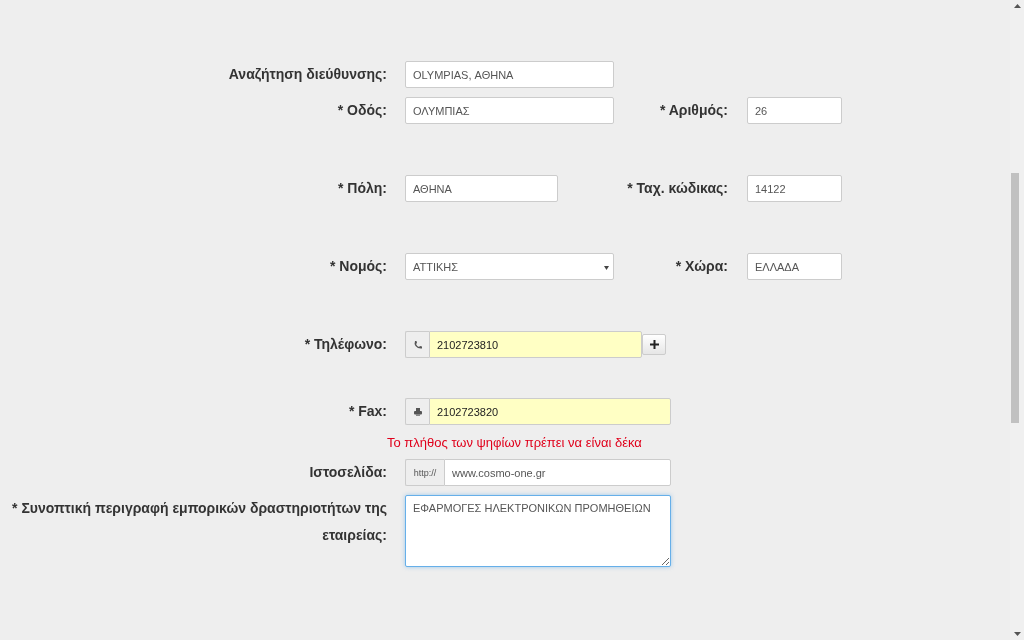 The height and width of the screenshot is (640, 1024). I want to click on text-field: ΕΛΛΑΔΑ, so click(794, 266).